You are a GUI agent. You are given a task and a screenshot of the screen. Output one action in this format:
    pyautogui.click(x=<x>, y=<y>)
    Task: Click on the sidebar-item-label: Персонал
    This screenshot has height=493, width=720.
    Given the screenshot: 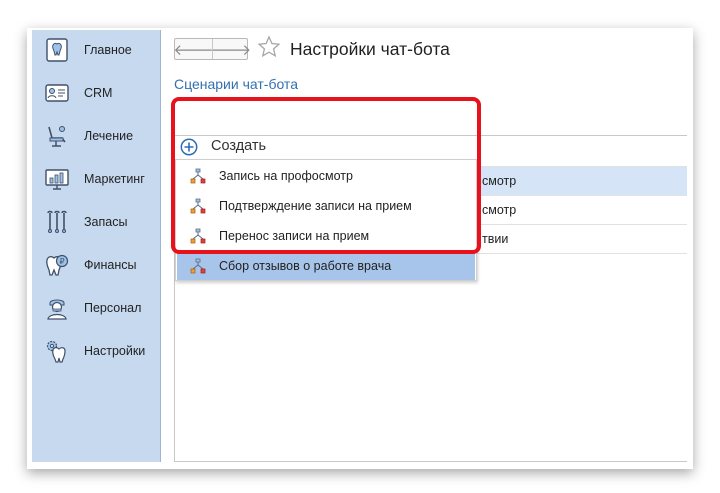 What is the action you would take?
    pyautogui.click(x=113, y=308)
    